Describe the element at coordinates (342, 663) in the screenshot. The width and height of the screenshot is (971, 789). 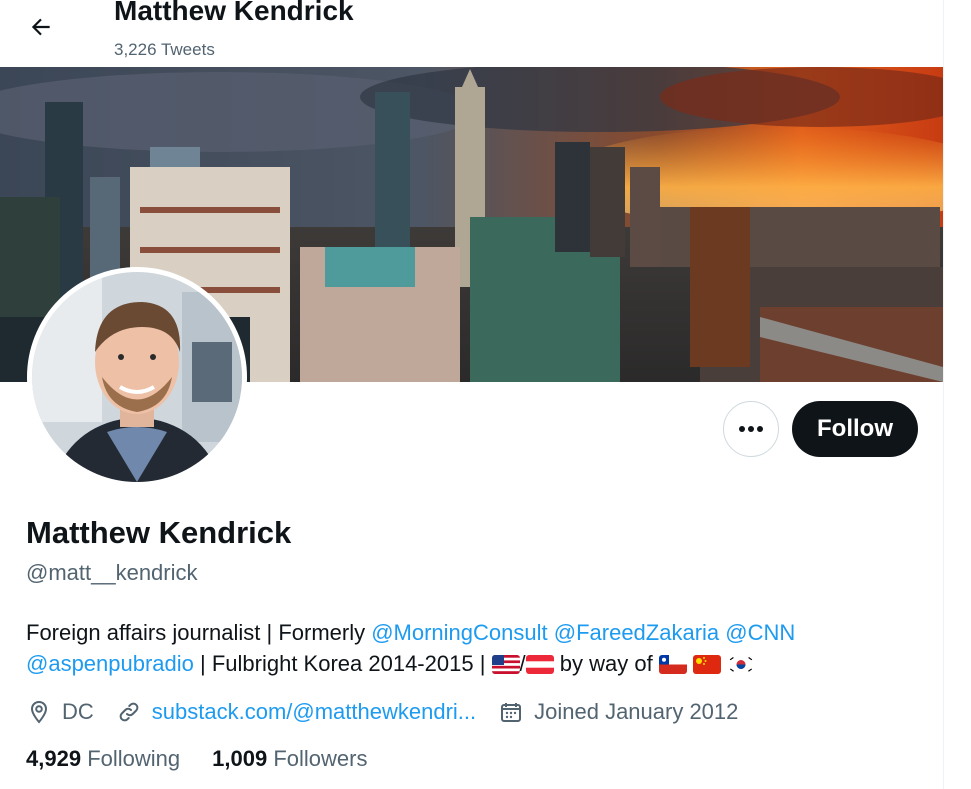
I see `bio-text: | Fulbright Korea 2014-2015 |` at that location.